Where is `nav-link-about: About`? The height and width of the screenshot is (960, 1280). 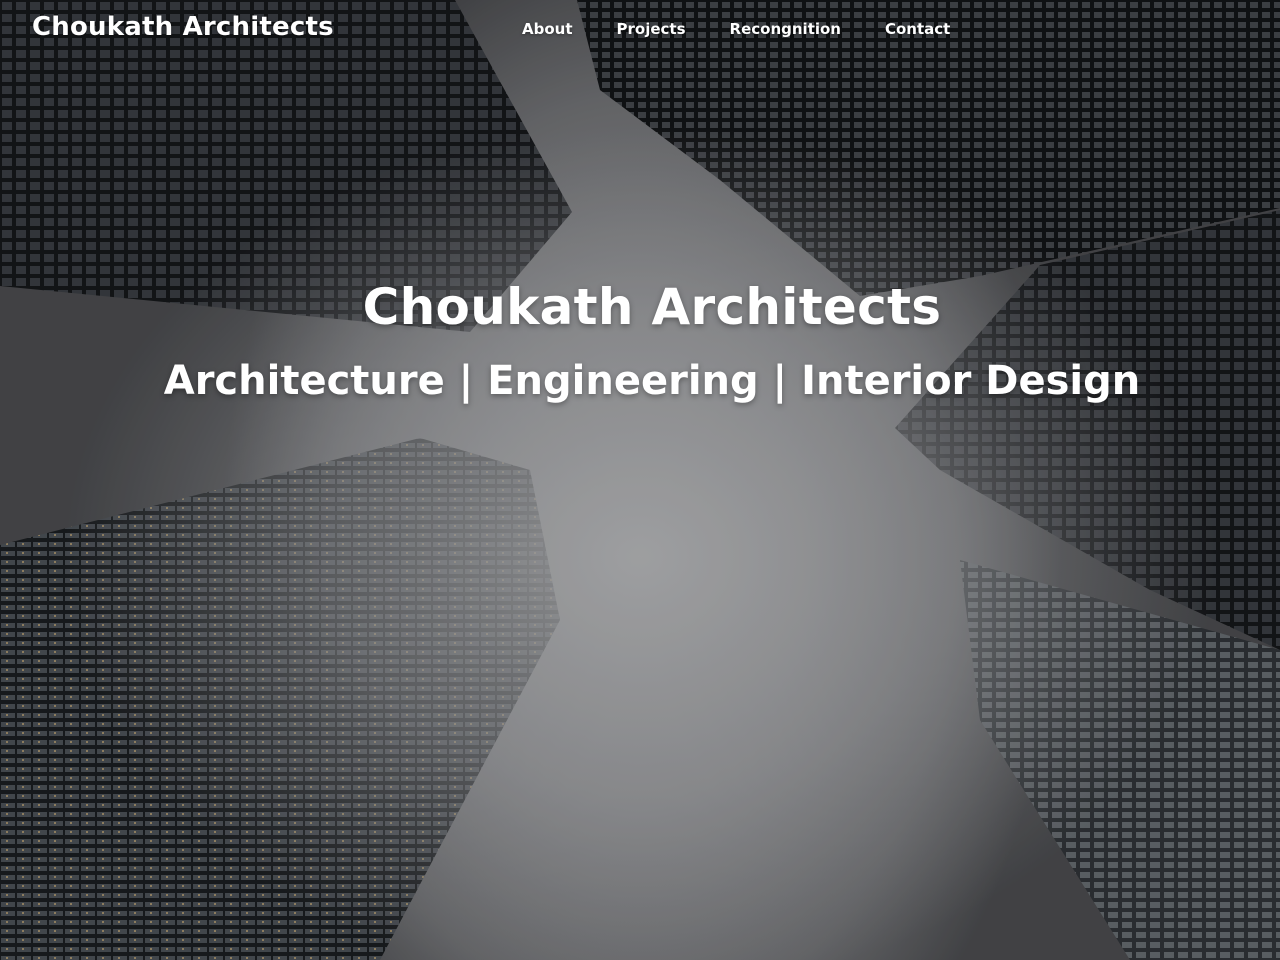 nav-link-about: About is located at coordinates (547, 29).